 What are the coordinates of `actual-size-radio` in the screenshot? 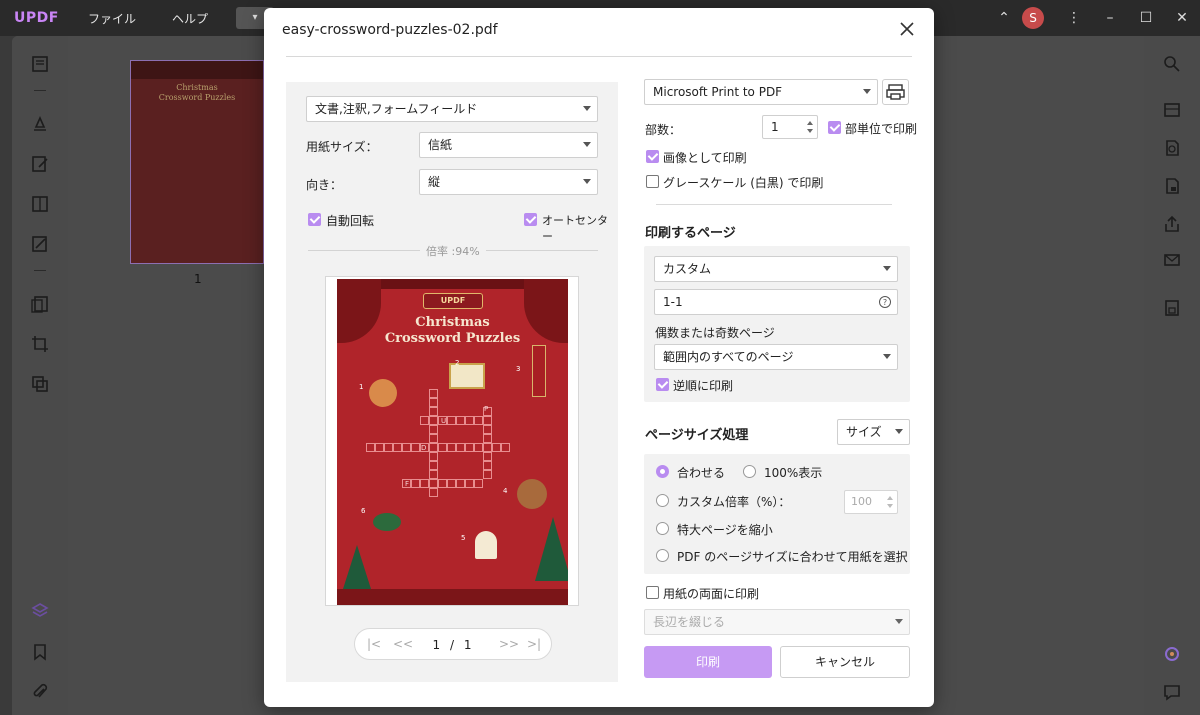 It's located at (749, 471).